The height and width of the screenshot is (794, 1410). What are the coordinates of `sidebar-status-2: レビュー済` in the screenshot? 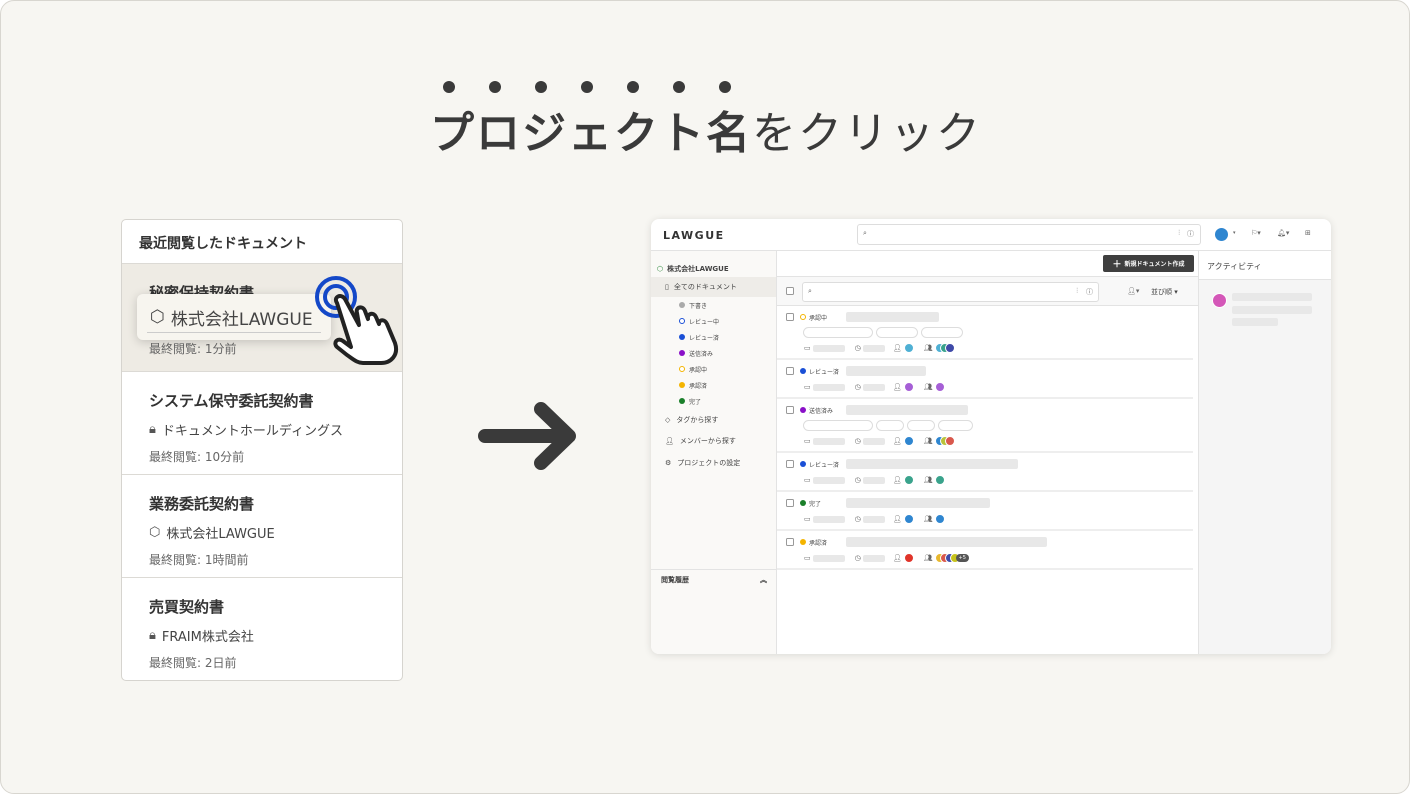 It's located at (713, 337).